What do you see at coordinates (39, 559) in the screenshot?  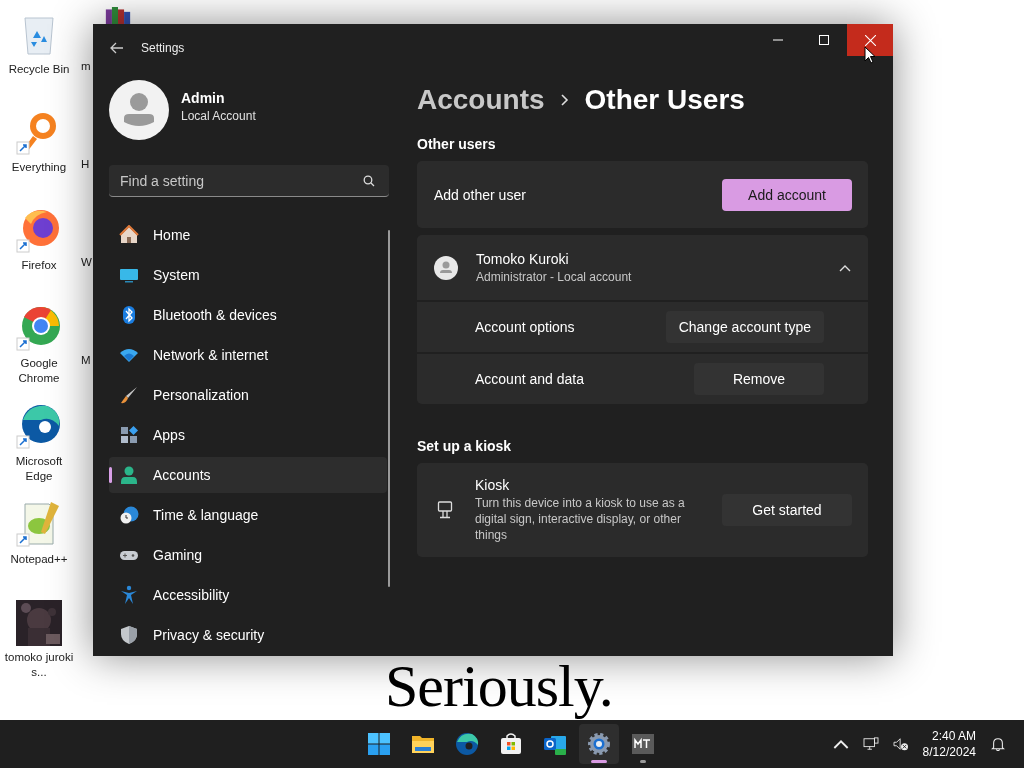 I see `desktop-icon-label: Notepad++` at bounding box center [39, 559].